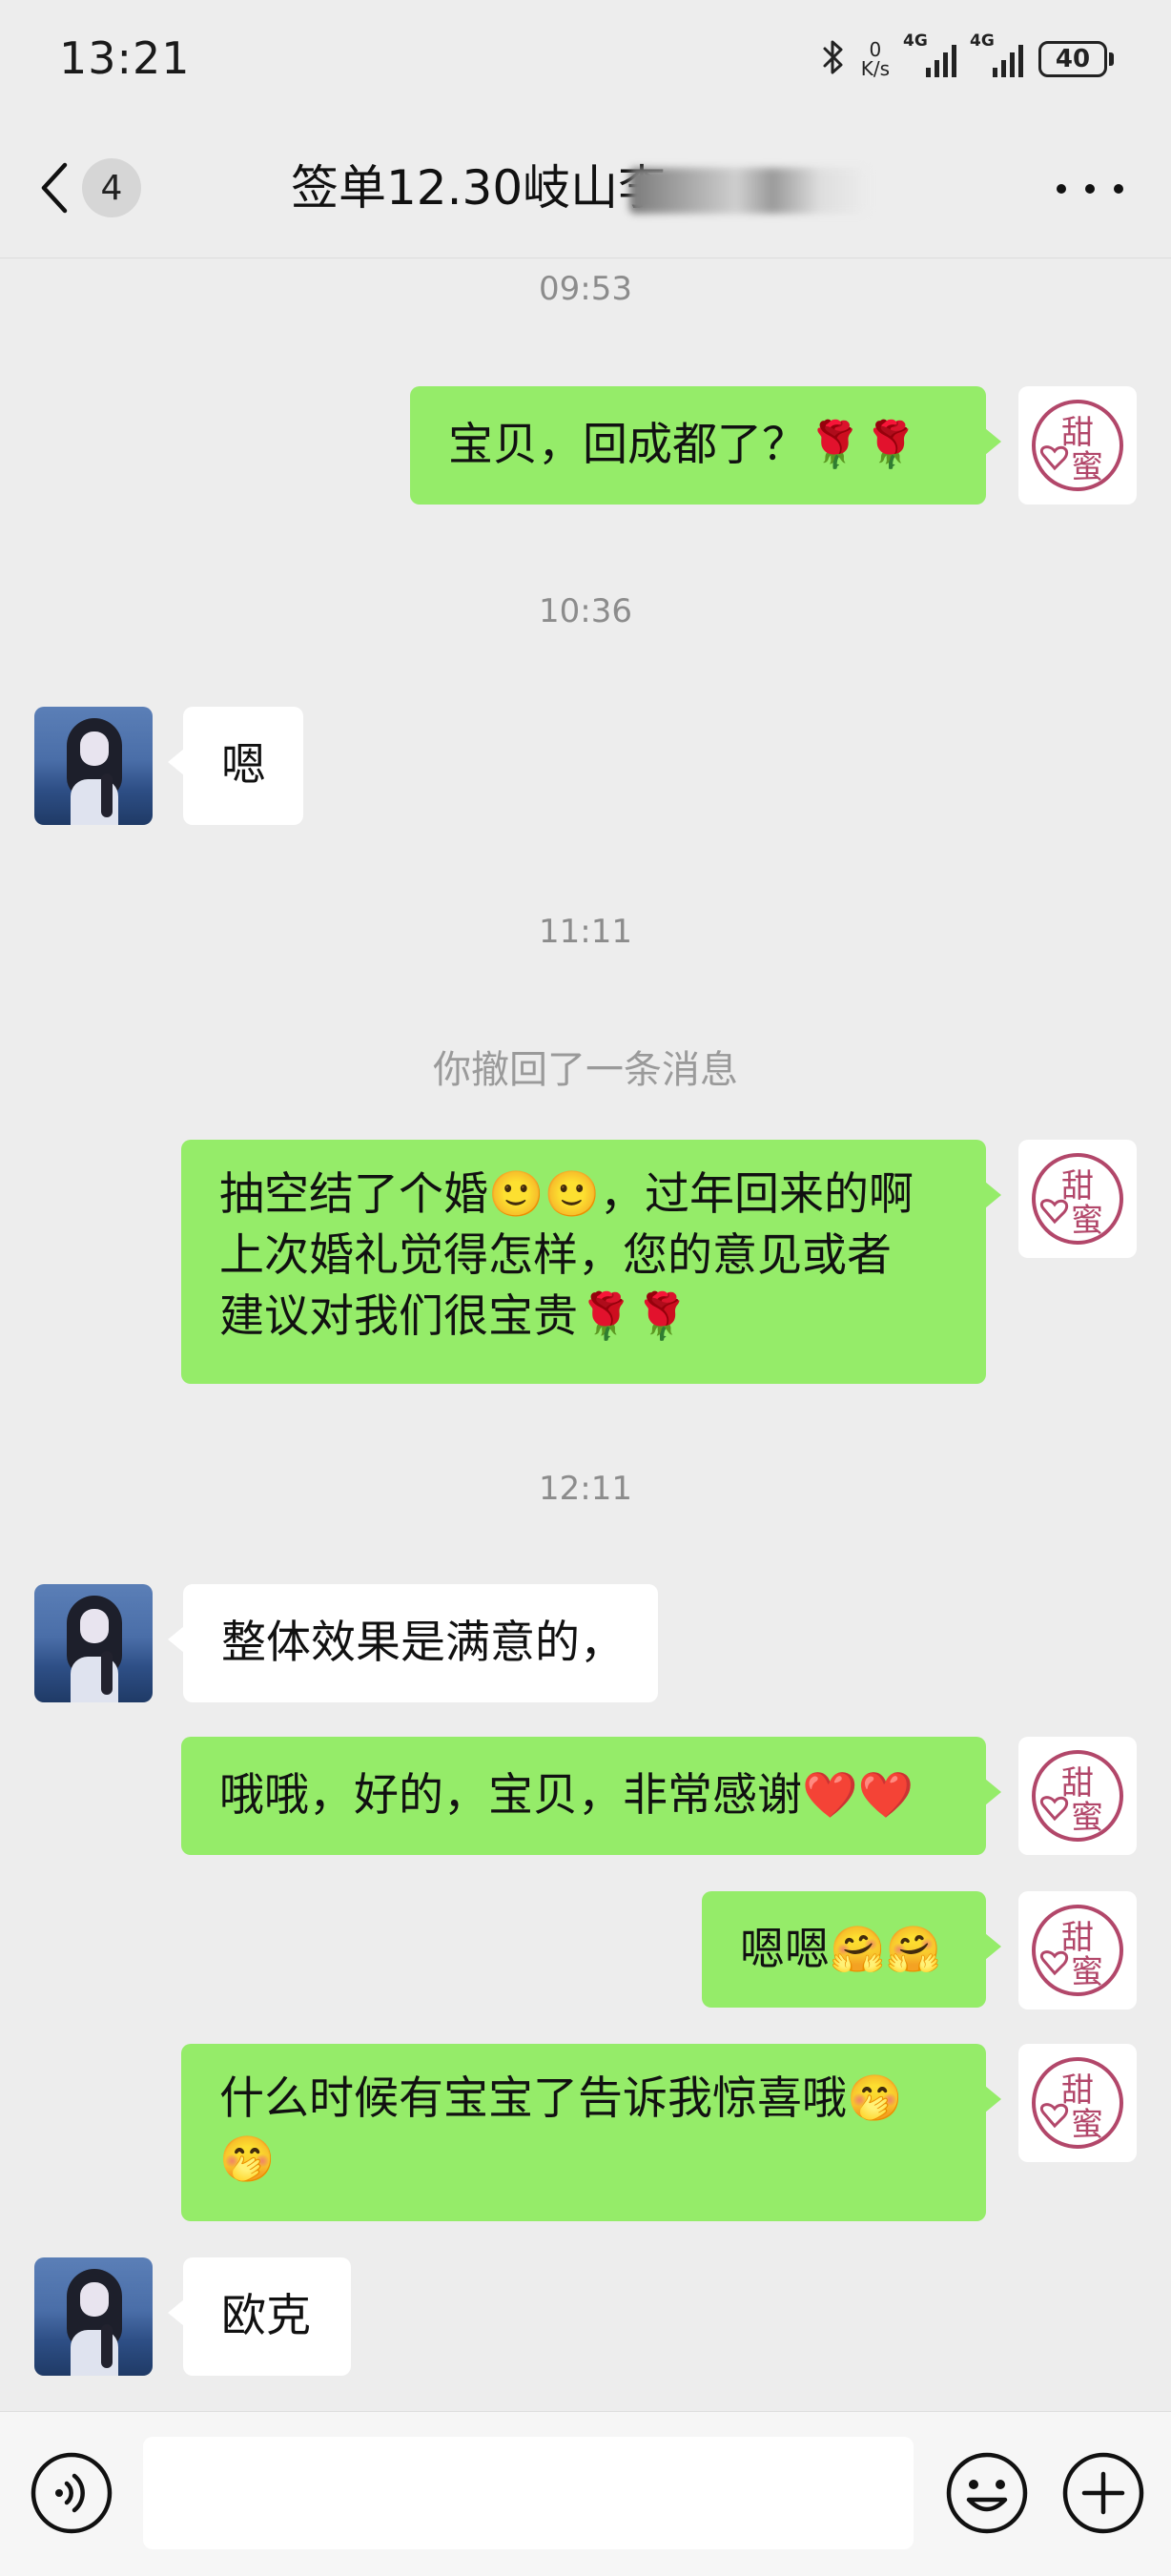  I want to click on more-functions-button, so click(1103, 2493).